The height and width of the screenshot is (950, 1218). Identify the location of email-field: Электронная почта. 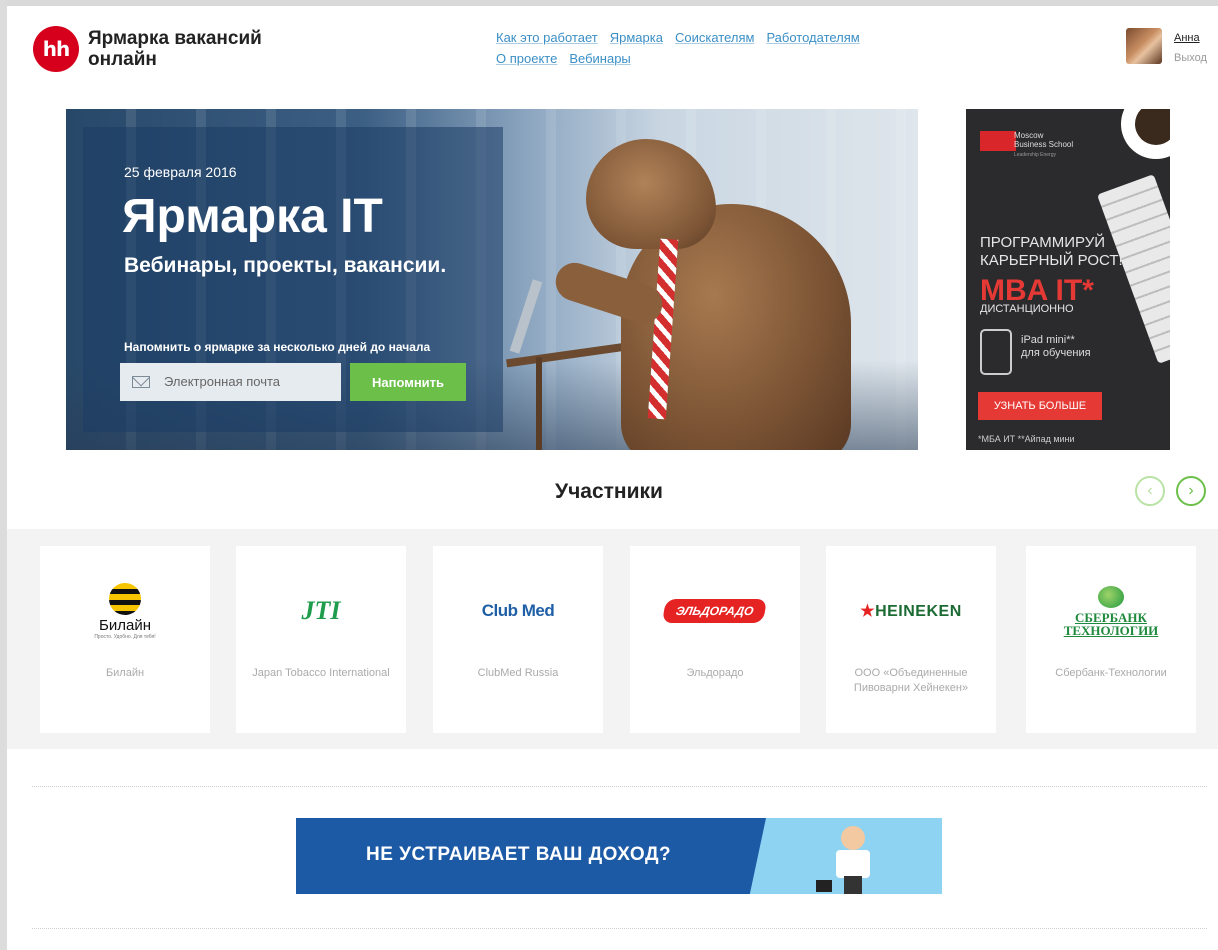
(230, 382).